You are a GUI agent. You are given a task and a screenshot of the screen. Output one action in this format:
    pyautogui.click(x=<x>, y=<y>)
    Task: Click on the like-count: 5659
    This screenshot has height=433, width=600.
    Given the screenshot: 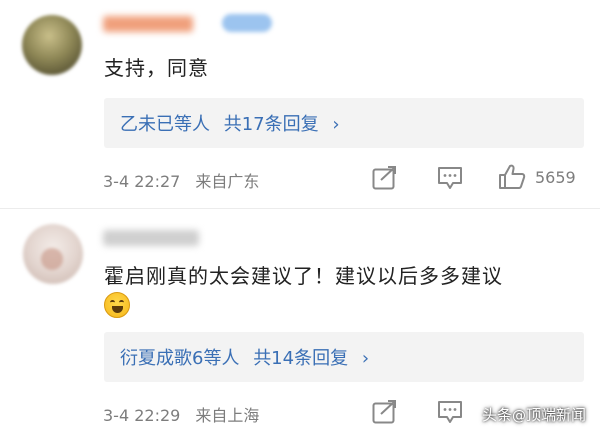 What is the action you would take?
    pyautogui.click(x=555, y=177)
    